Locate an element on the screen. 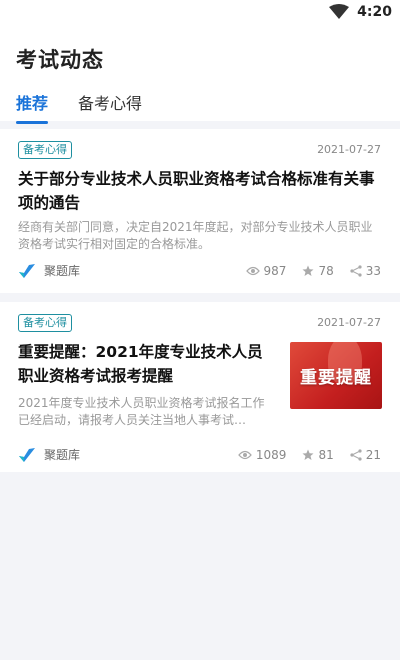 The width and height of the screenshot is (400, 660). wifi-icon is located at coordinates (339, 11).